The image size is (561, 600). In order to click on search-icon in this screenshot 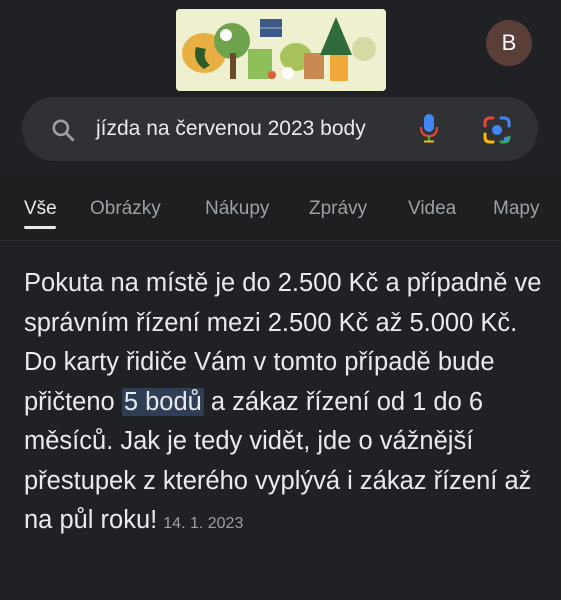, I will do `click(63, 130)`.